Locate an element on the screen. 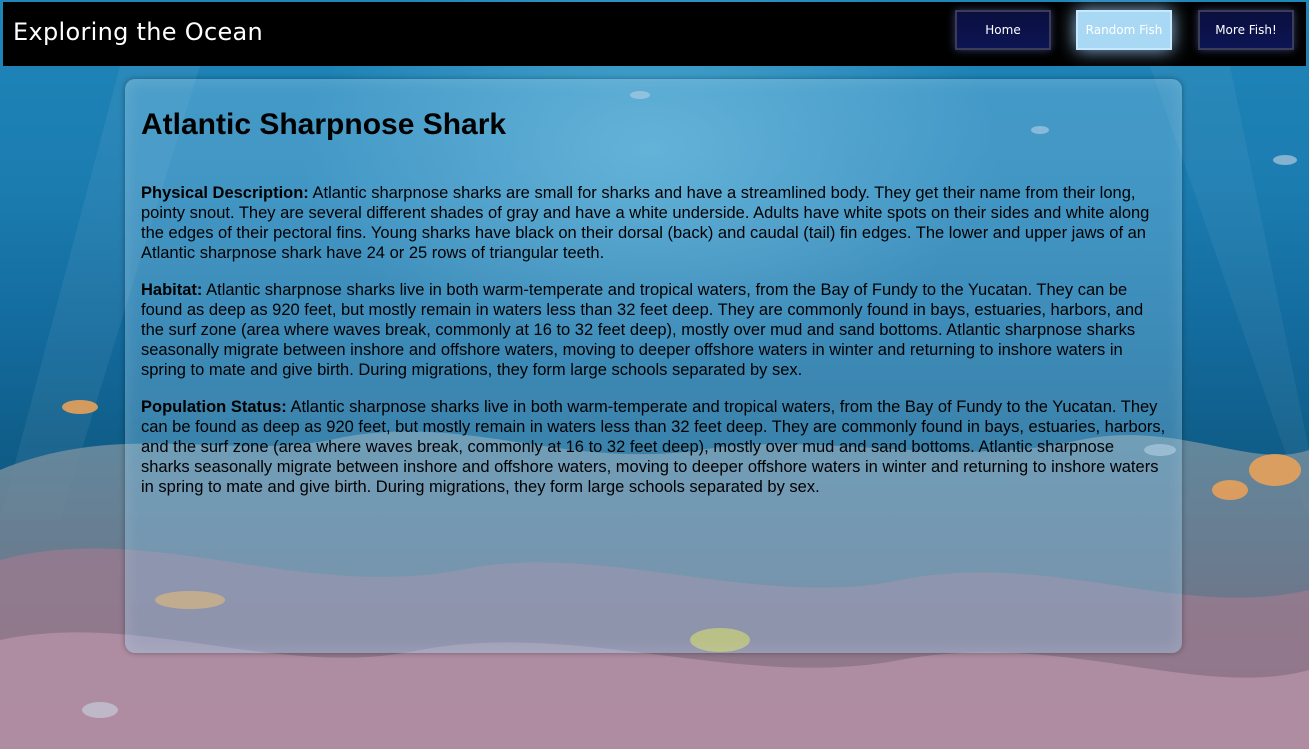 The image size is (1309, 749). section-label: Habitat: is located at coordinates (172, 290).